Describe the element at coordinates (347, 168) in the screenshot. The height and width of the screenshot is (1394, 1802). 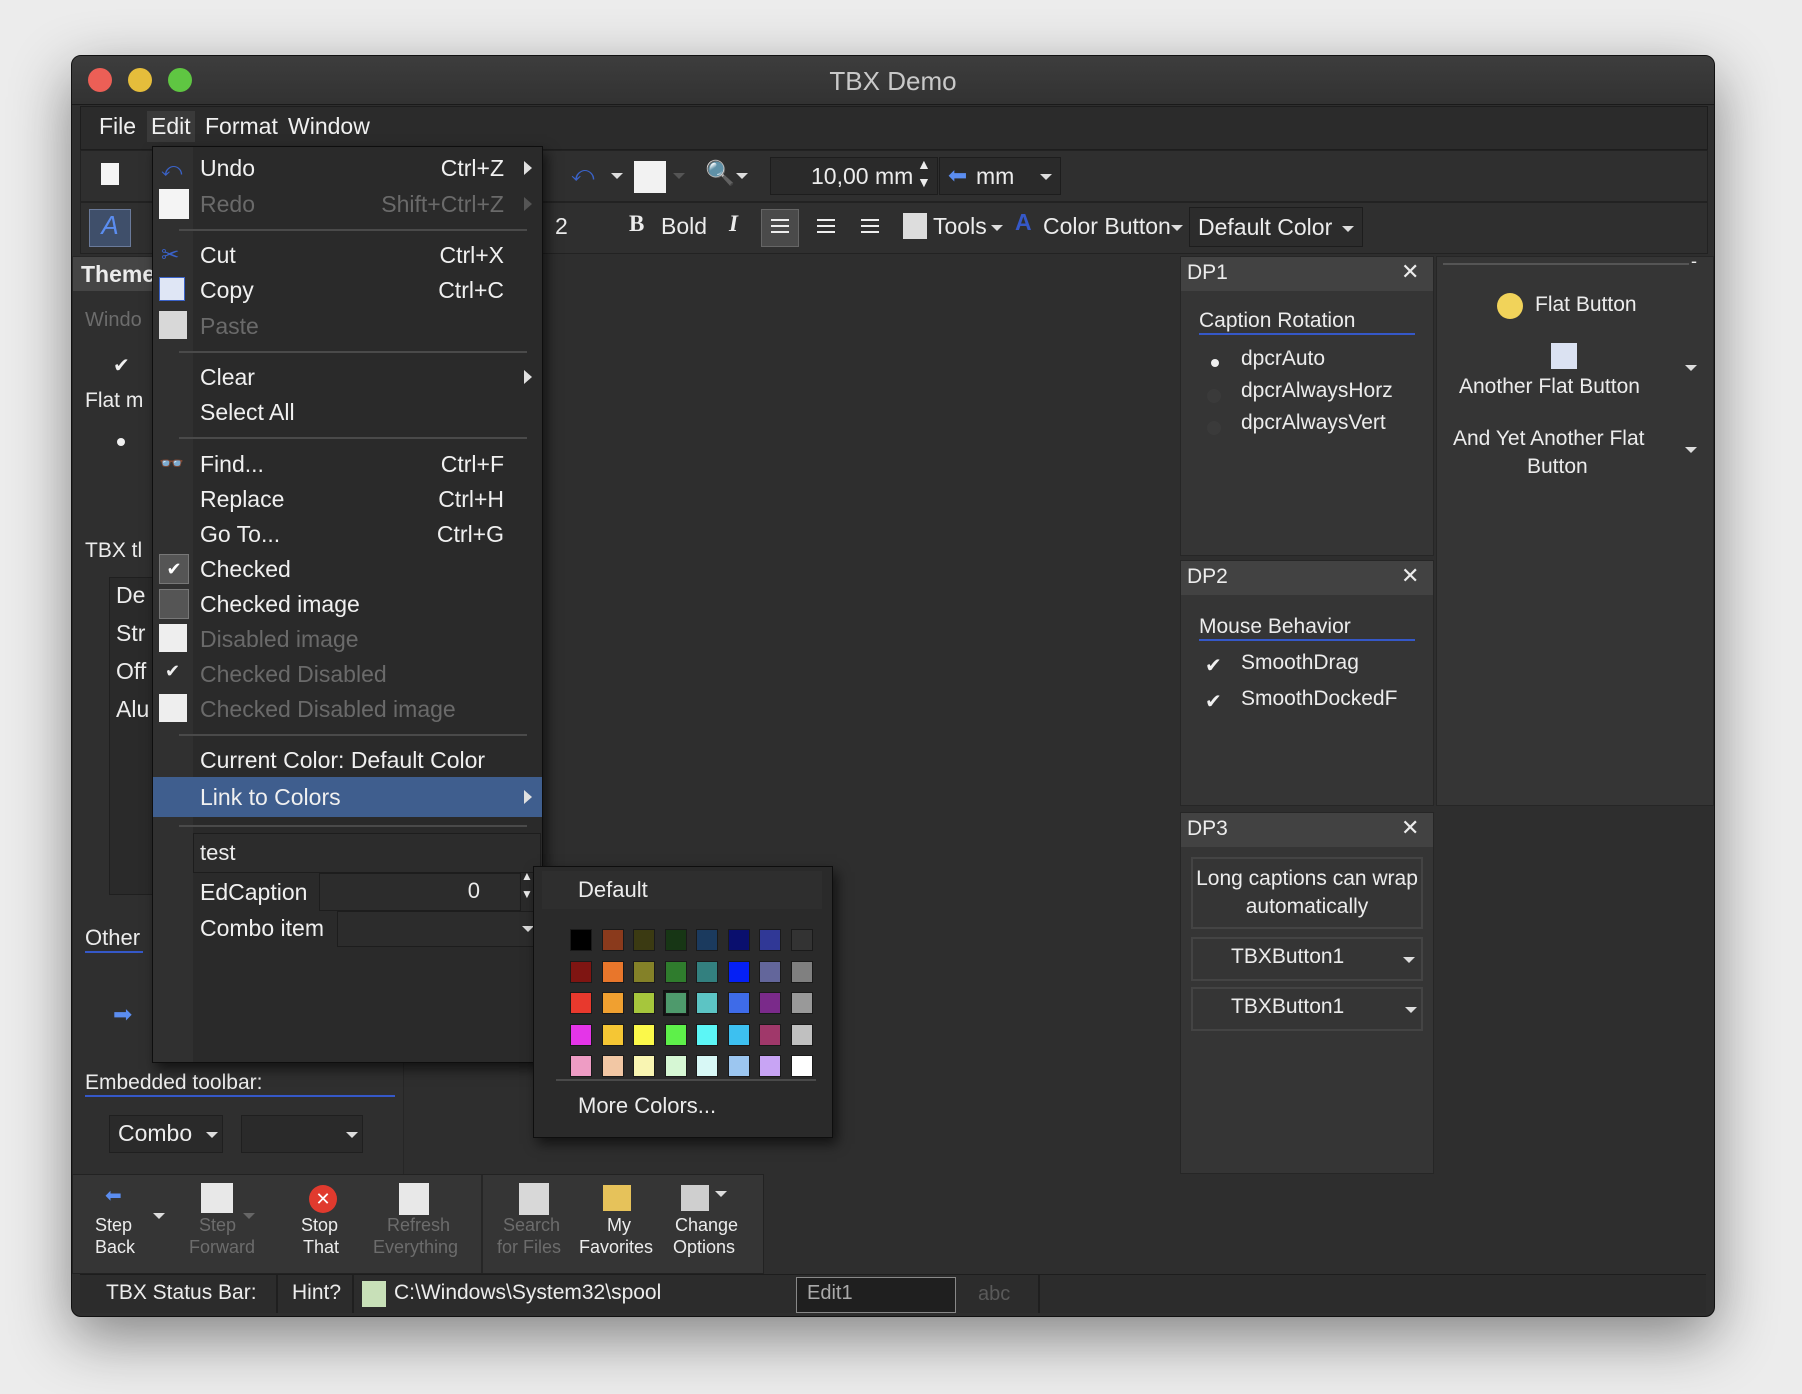
I see `menu-item-undo: ⤺ Undo Ctrl+Z` at that location.